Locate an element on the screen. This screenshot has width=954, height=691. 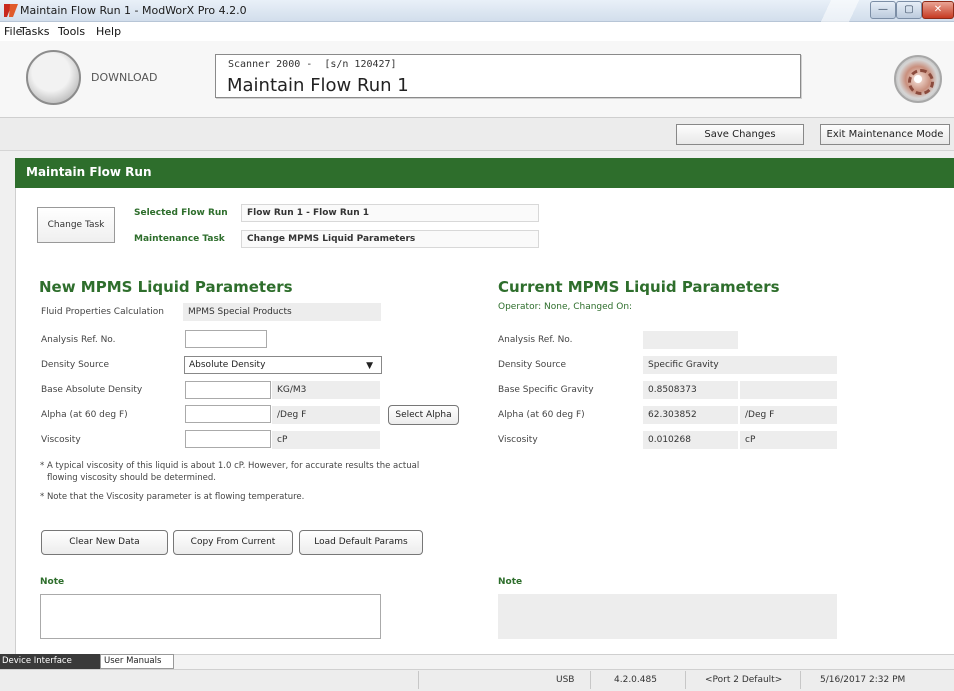
close-button: ✕ is located at coordinates (938, 10).